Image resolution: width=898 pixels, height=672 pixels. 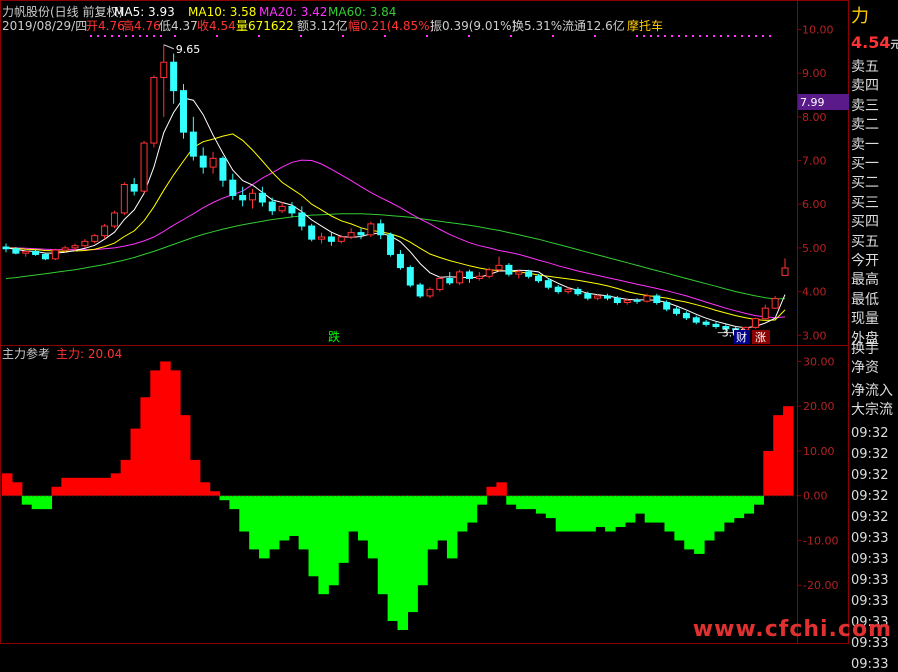 What do you see at coordinates (814, 117) in the screenshot?
I see `price-tick-label: 8.00` at bounding box center [814, 117].